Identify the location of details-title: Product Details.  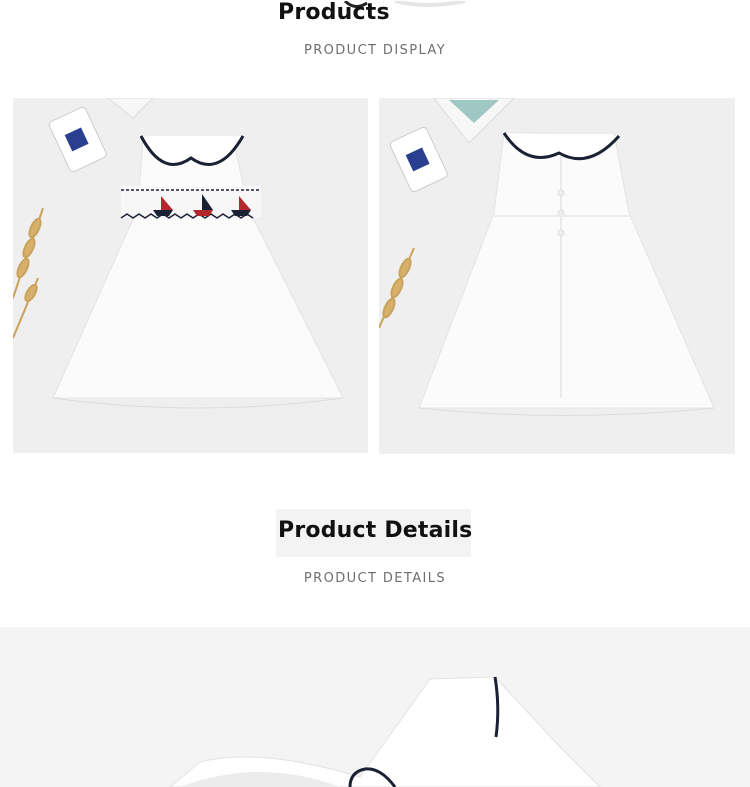
(375, 530).